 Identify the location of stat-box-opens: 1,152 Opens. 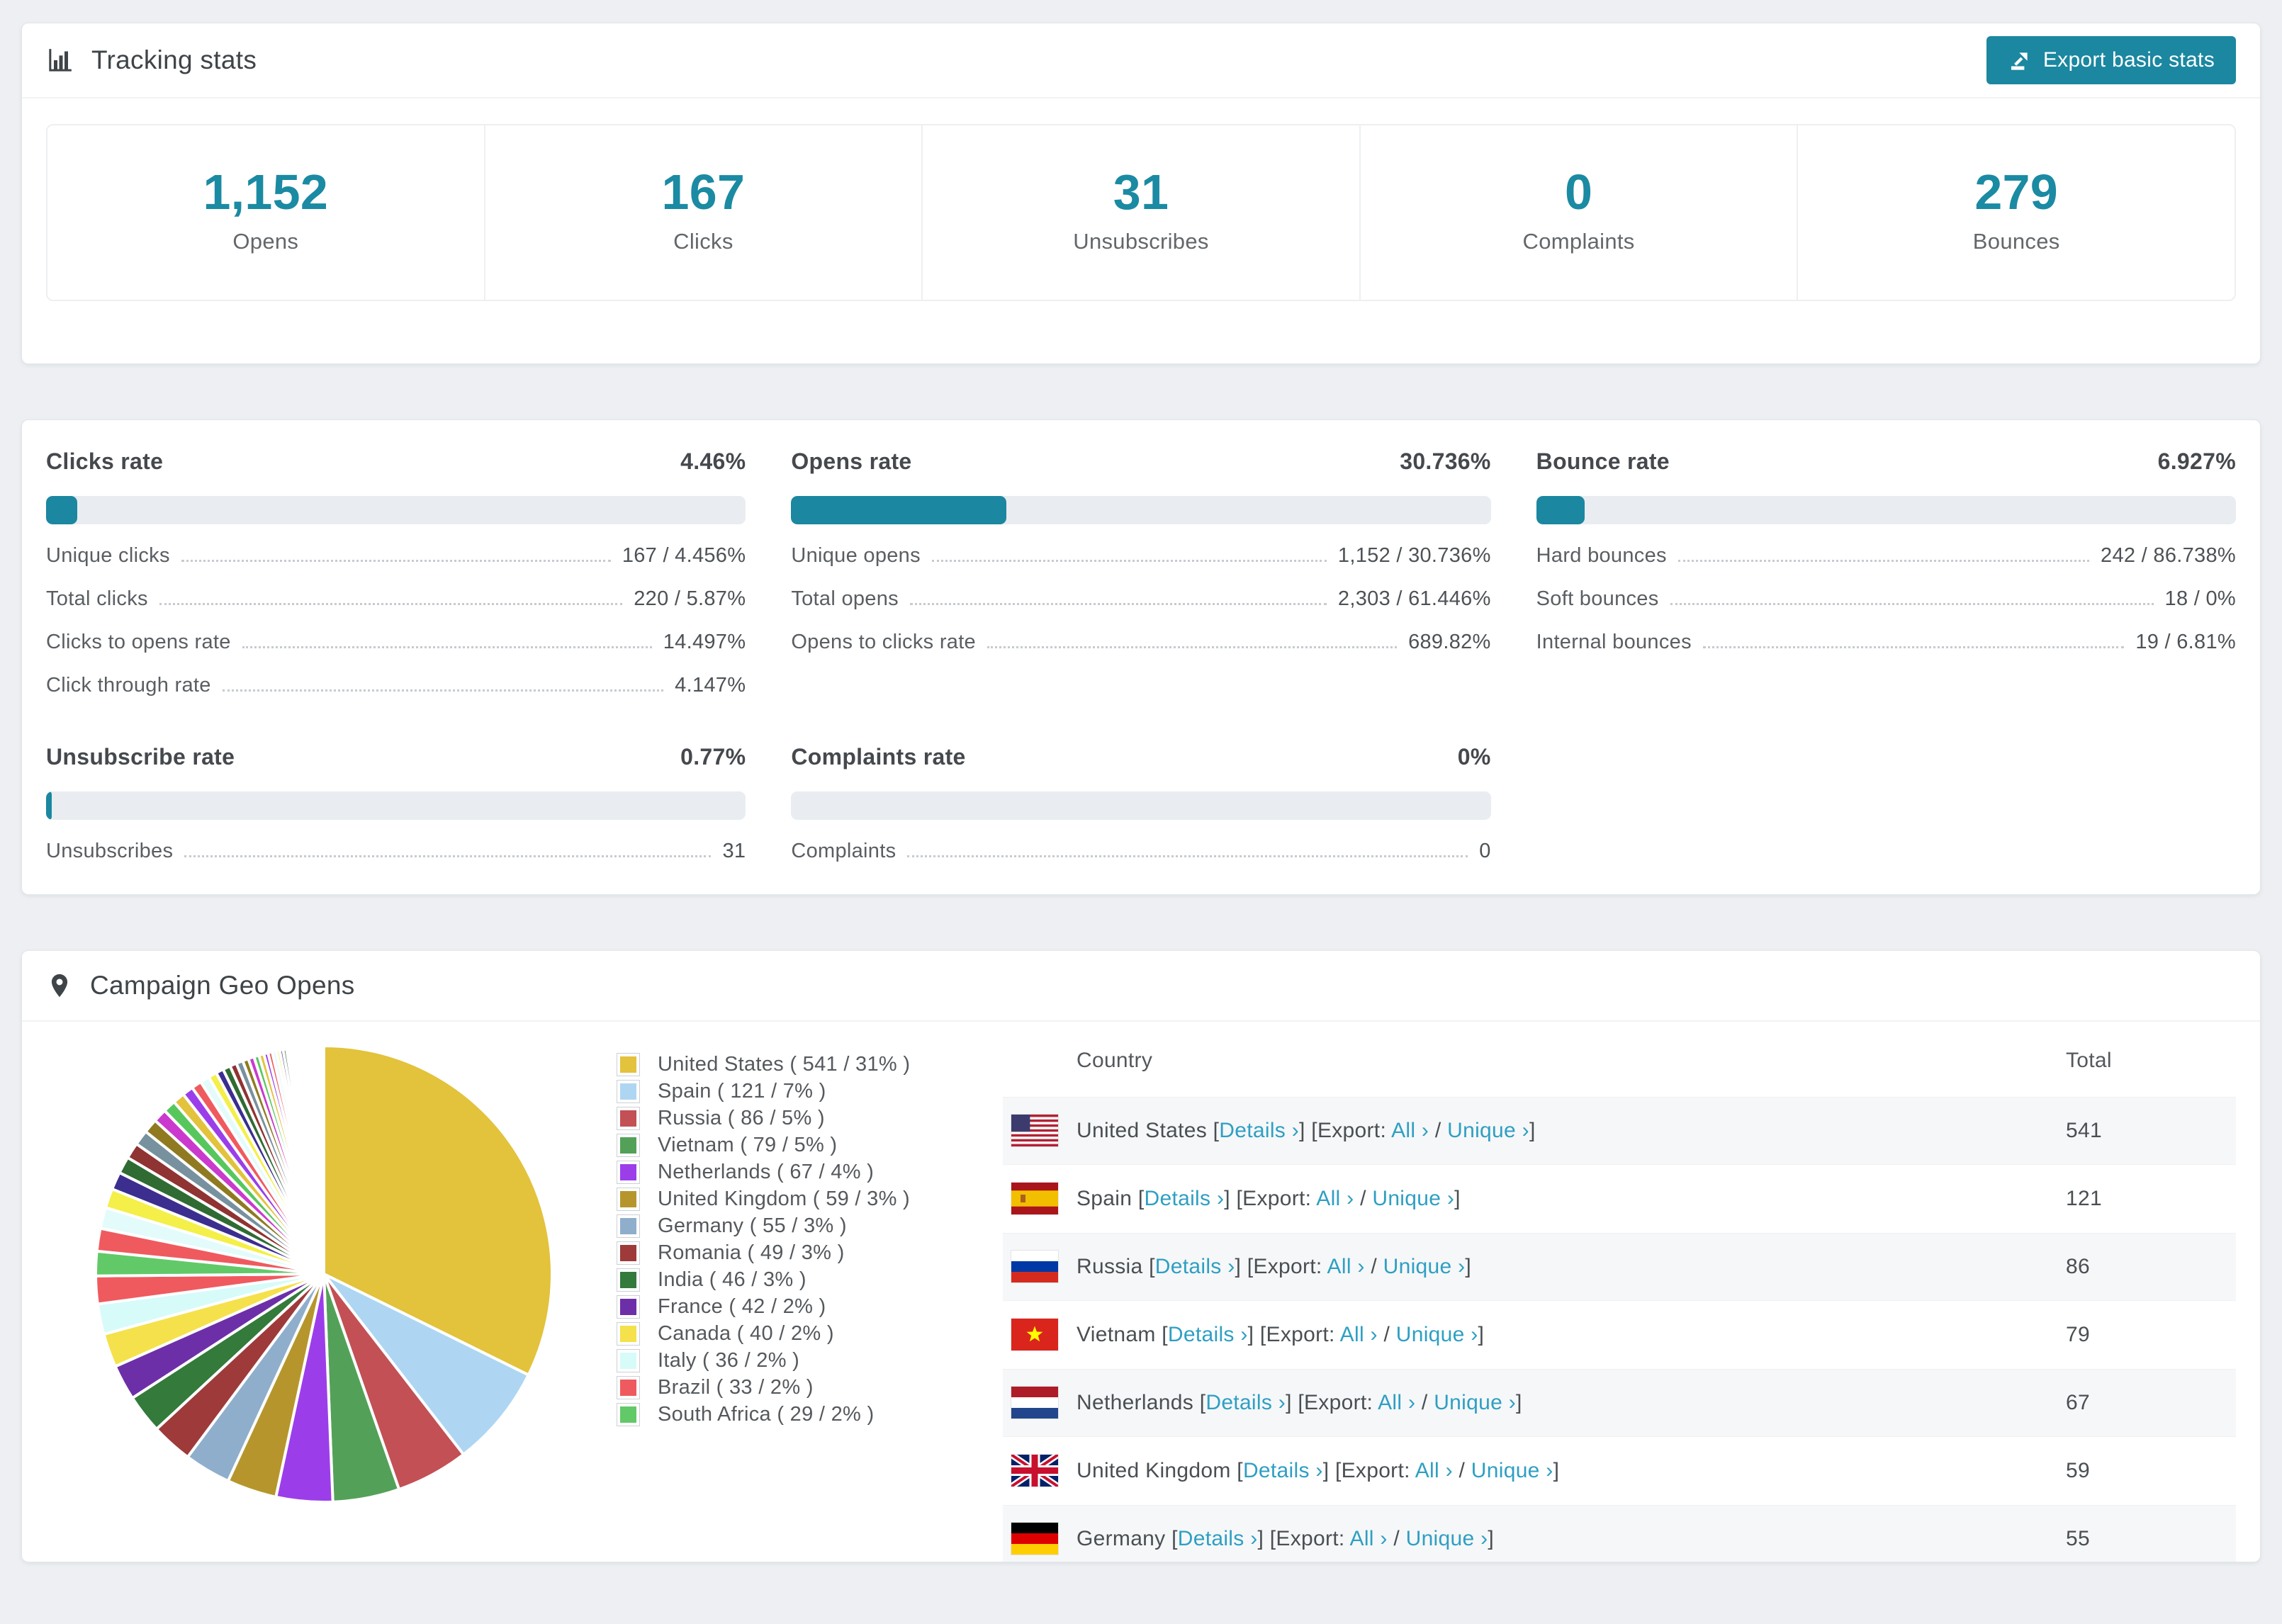
(265, 212).